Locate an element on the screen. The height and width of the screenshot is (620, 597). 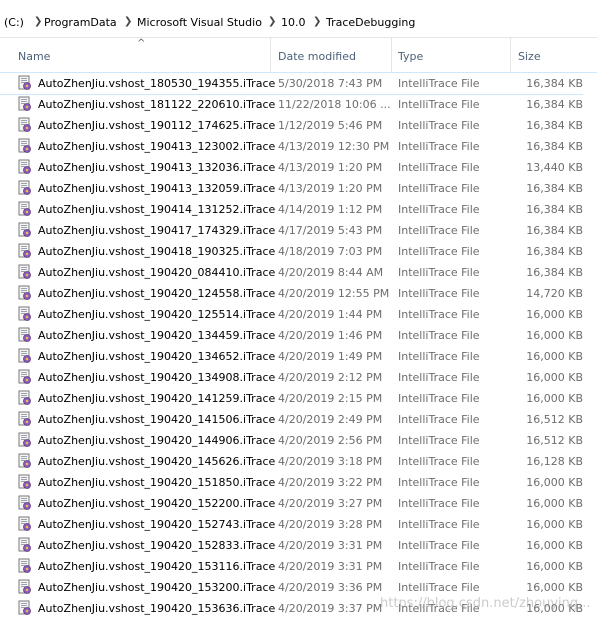
file-name: AutoZhenJiu.vshost_190420_152743.iTrace is located at coordinates (157, 524).